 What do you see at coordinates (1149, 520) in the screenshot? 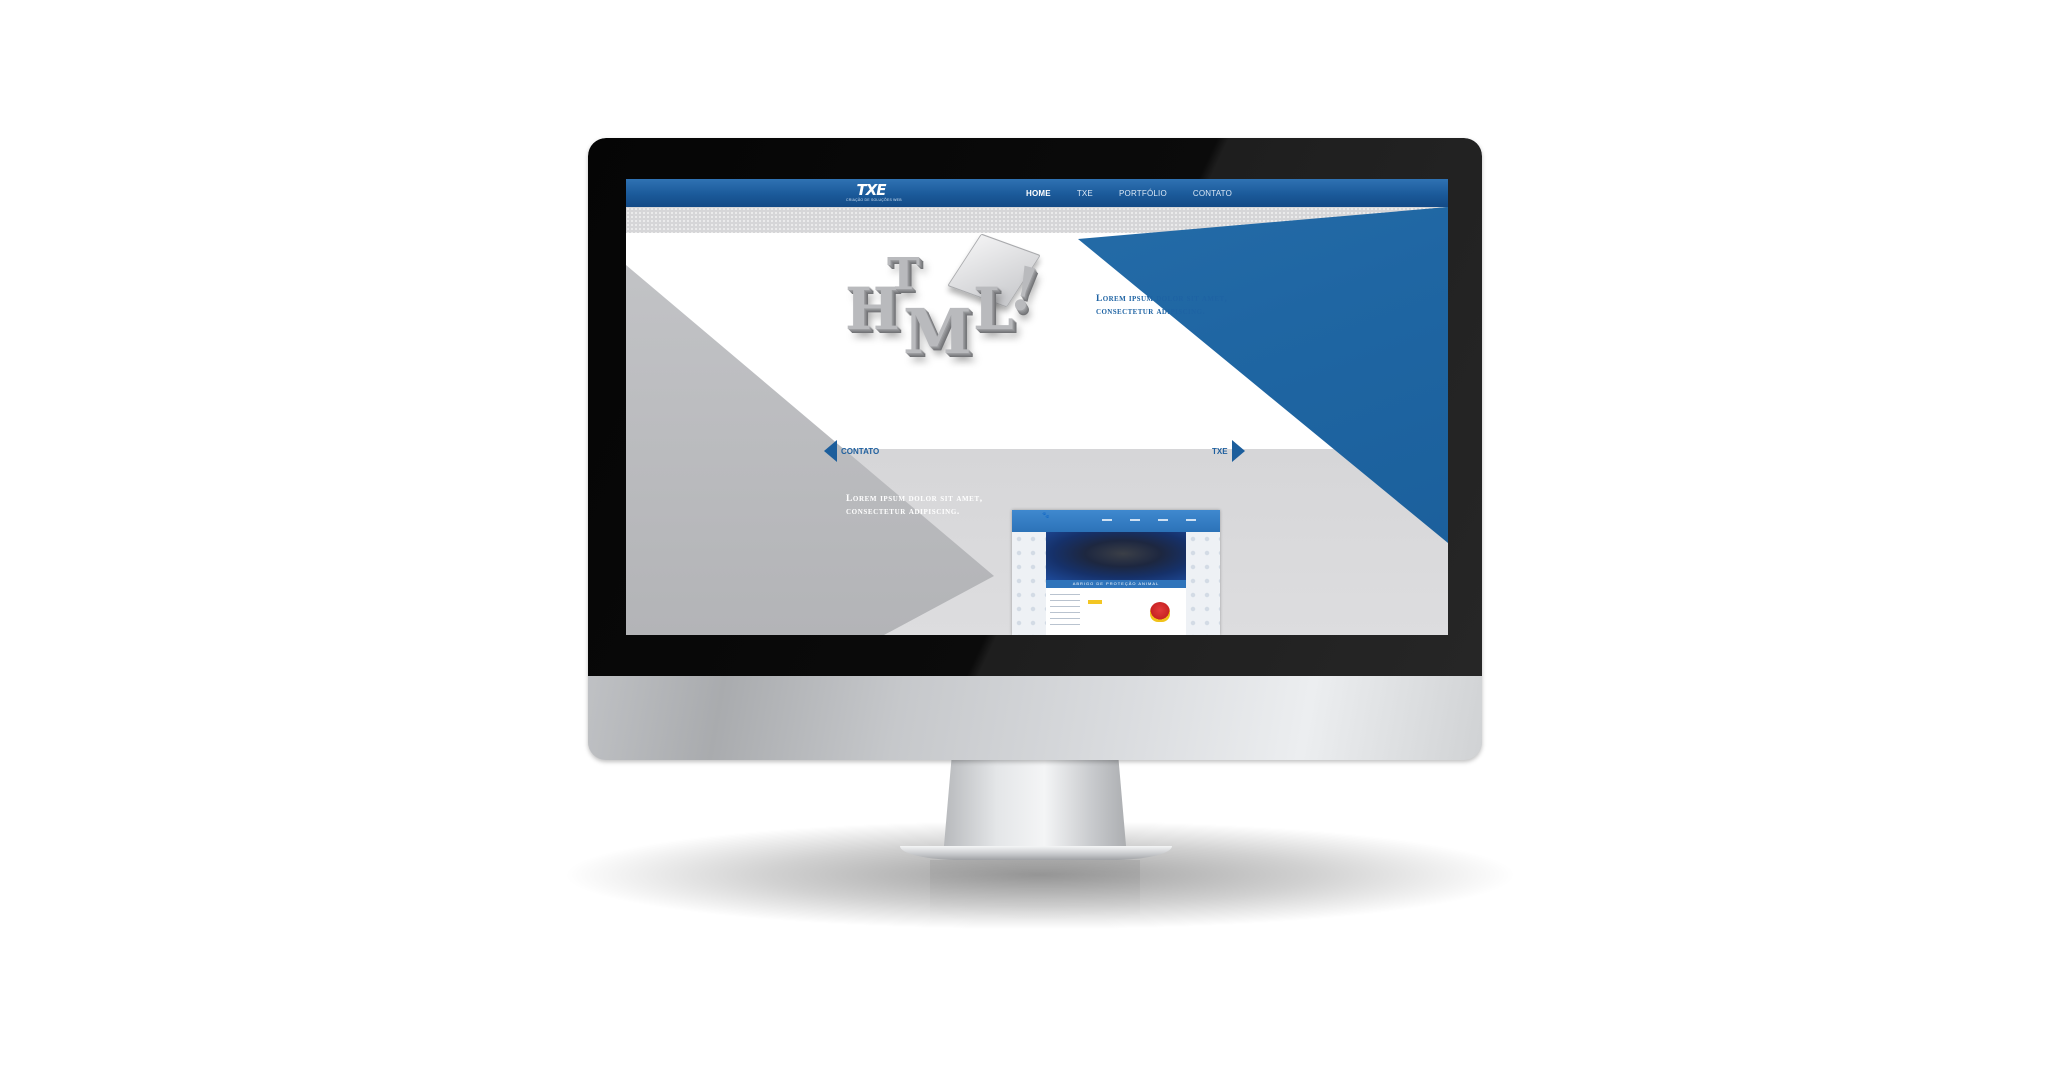
I see `thumb-nav` at bounding box center [1149, 520].